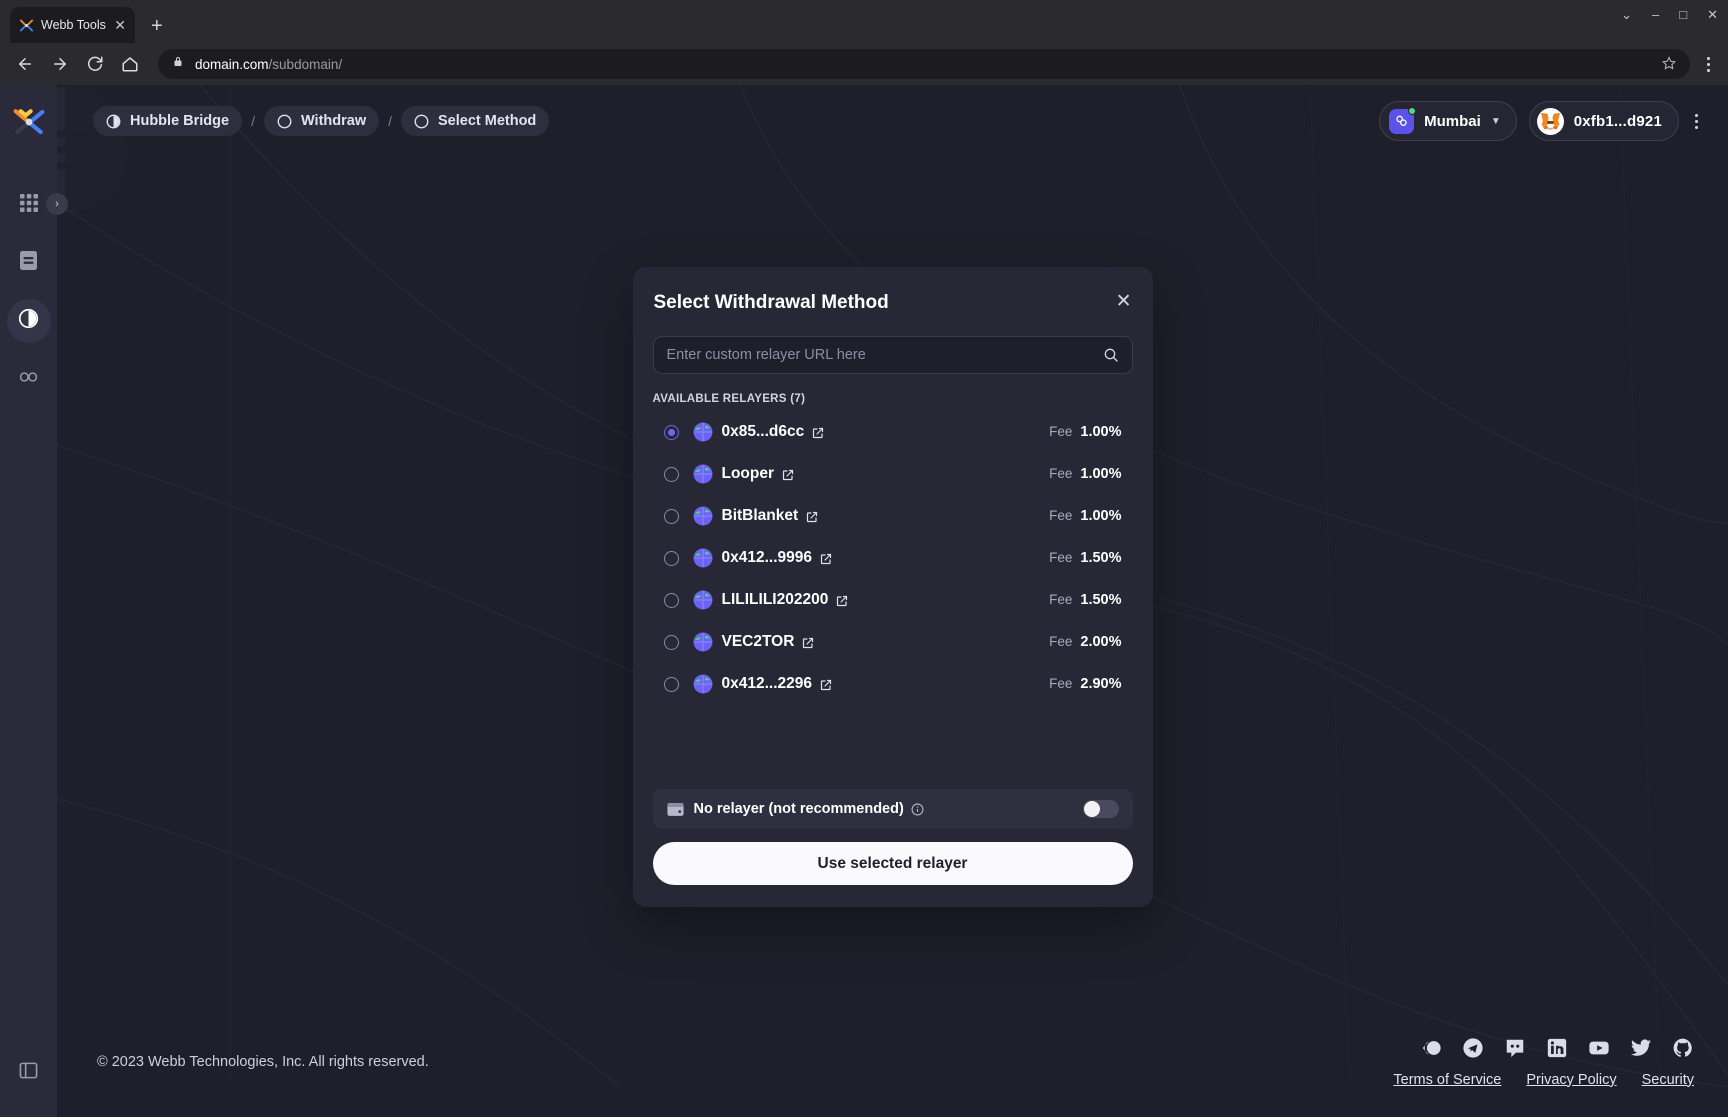 Image resolution: width=1728 pixels, height=1117 pixels. I want to click on chain-selector-button: Mumbai ▼, so click(1448, 121).